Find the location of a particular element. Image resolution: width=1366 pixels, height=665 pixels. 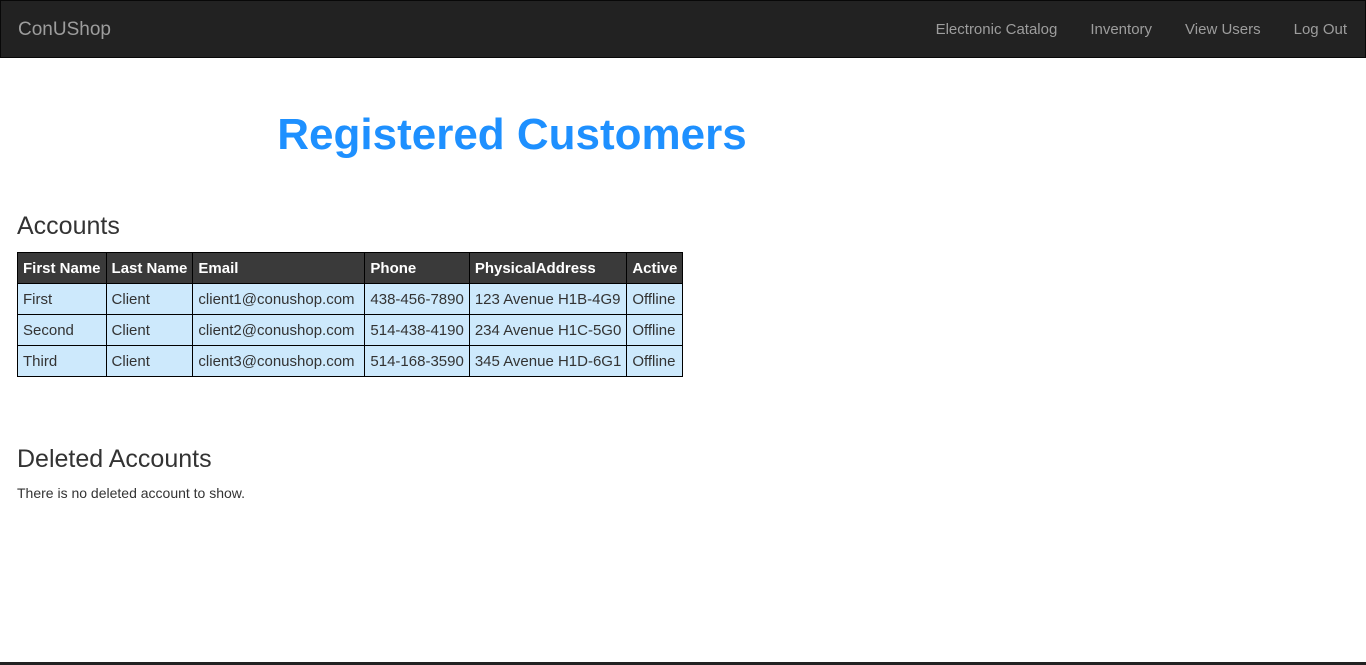

brand-link: ConUShop is located at coordinates (64, 30).